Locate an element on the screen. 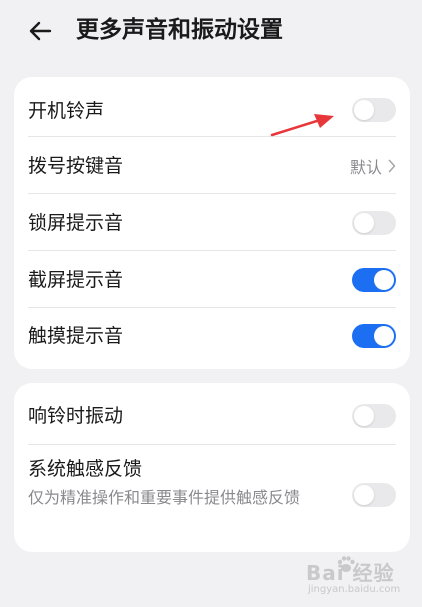 The height and width of the screenshot is (607, 422). back-arrow-icon is located at coordinates (40, 31).